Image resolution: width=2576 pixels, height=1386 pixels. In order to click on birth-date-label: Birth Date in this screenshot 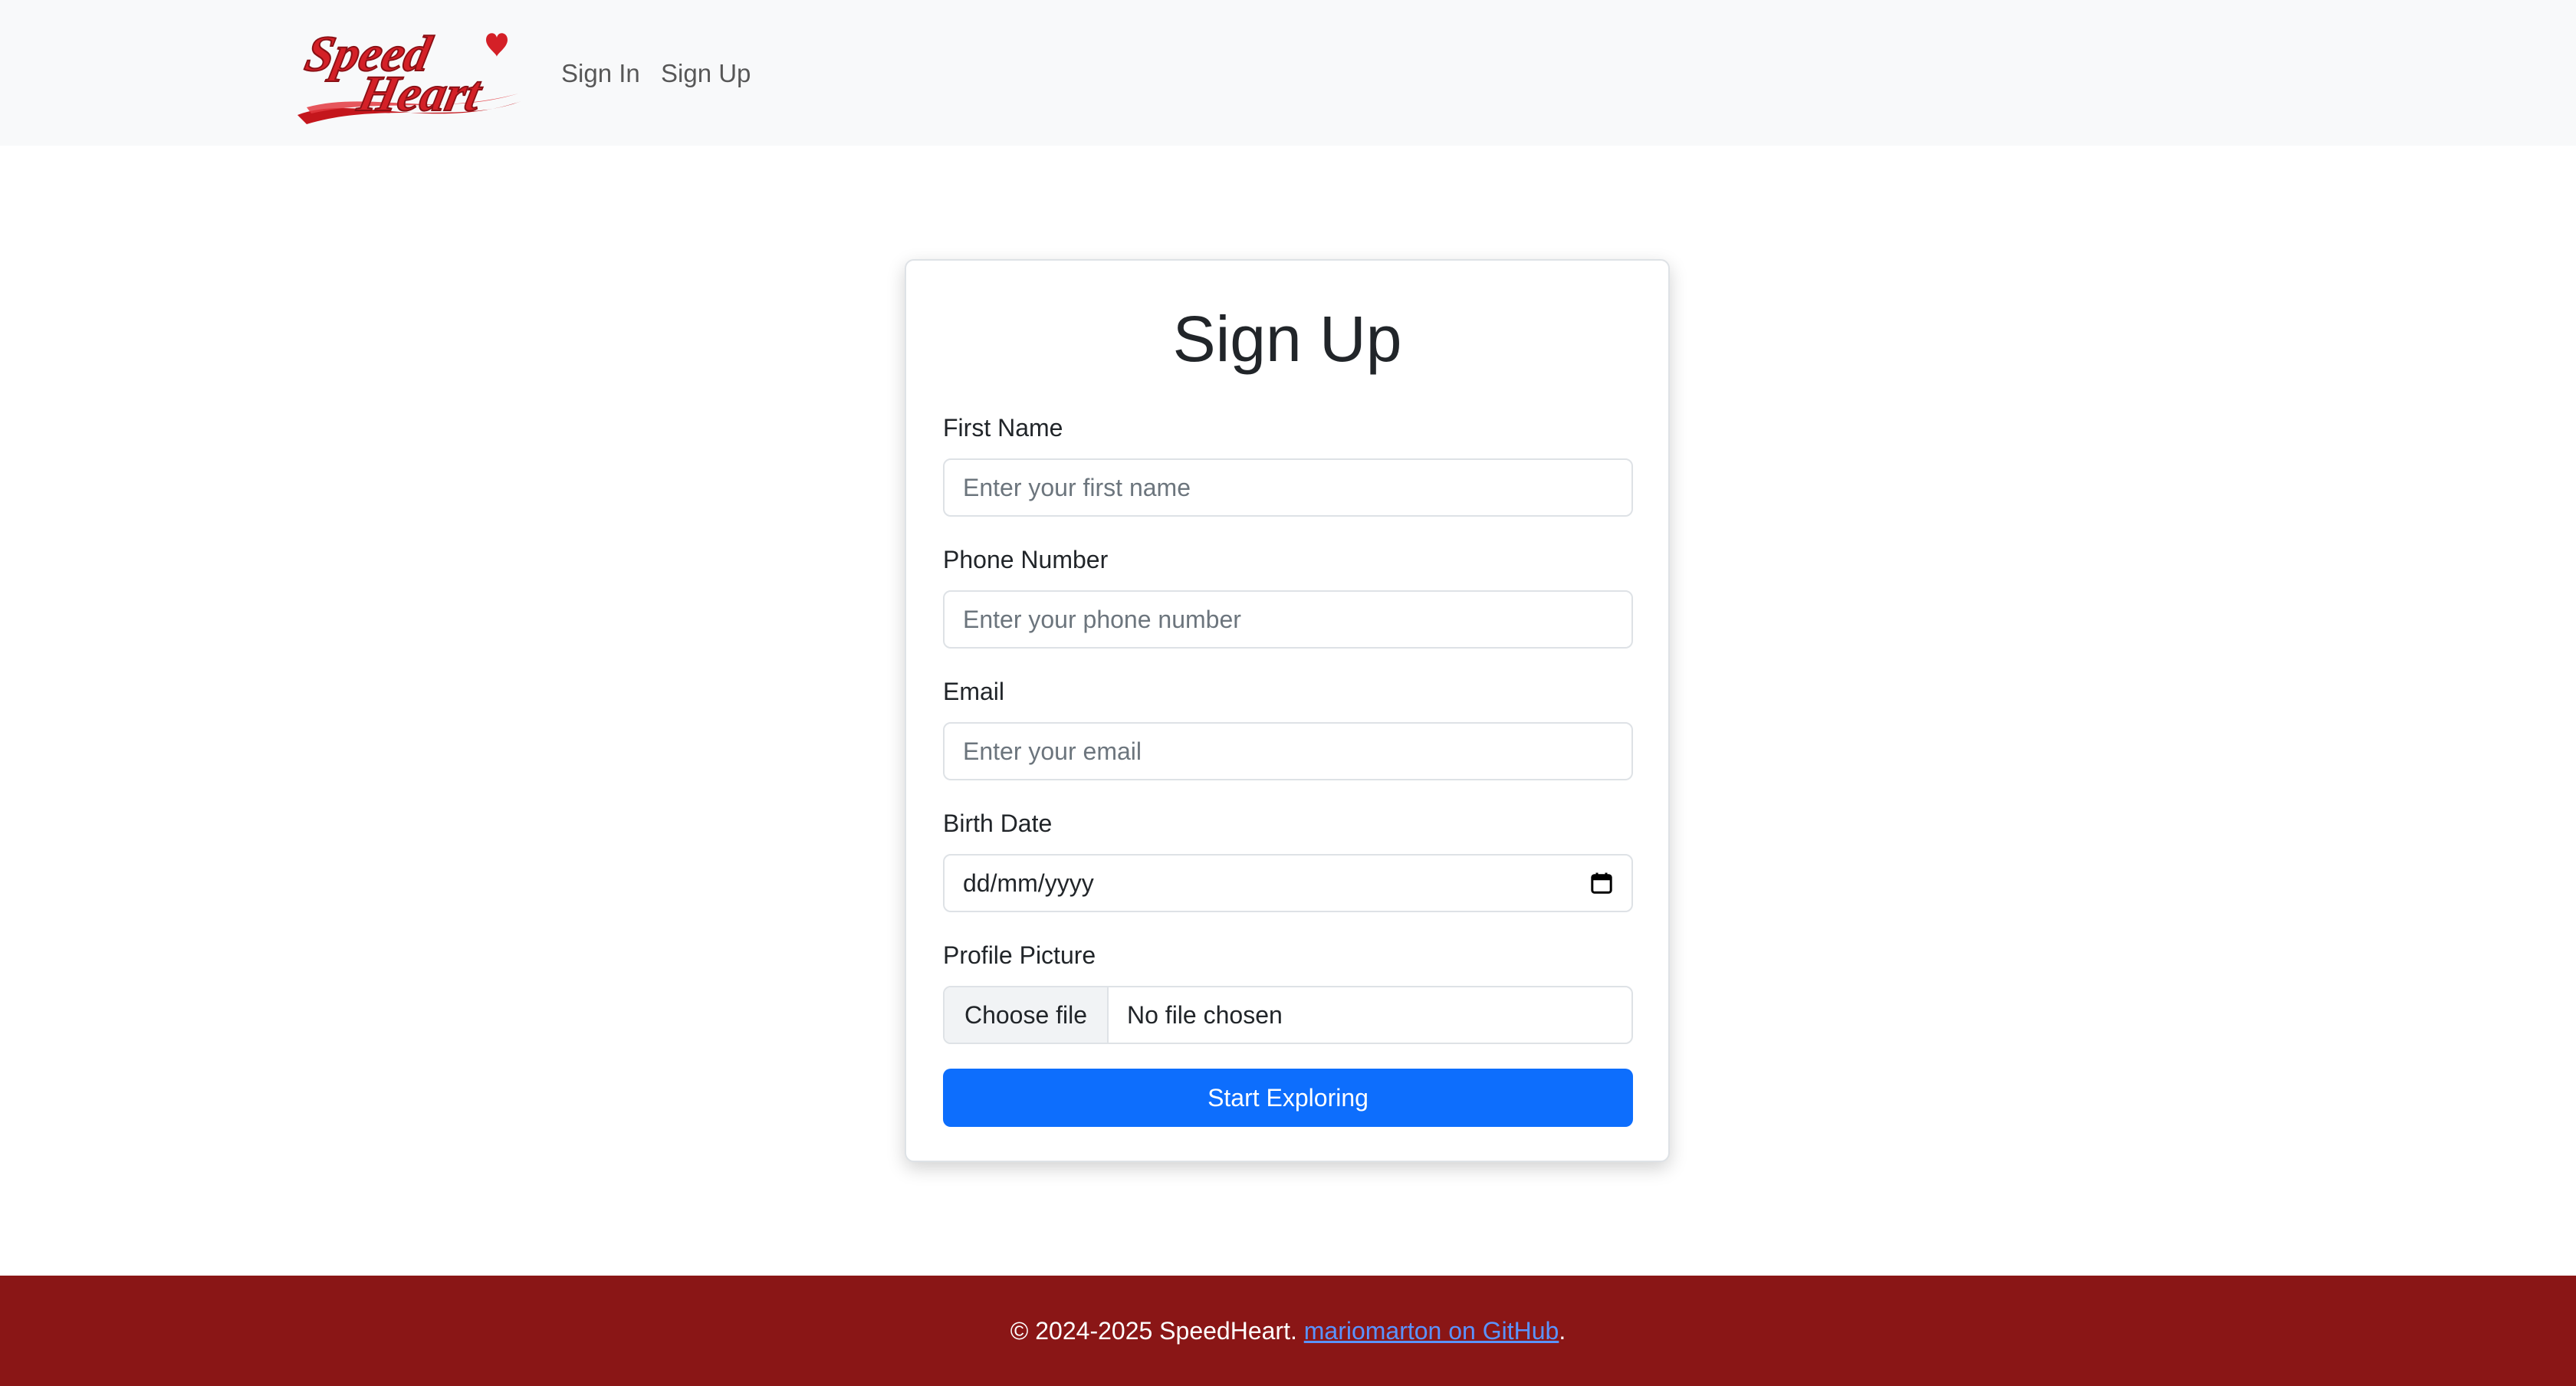, I will do `click(998, 824)`.